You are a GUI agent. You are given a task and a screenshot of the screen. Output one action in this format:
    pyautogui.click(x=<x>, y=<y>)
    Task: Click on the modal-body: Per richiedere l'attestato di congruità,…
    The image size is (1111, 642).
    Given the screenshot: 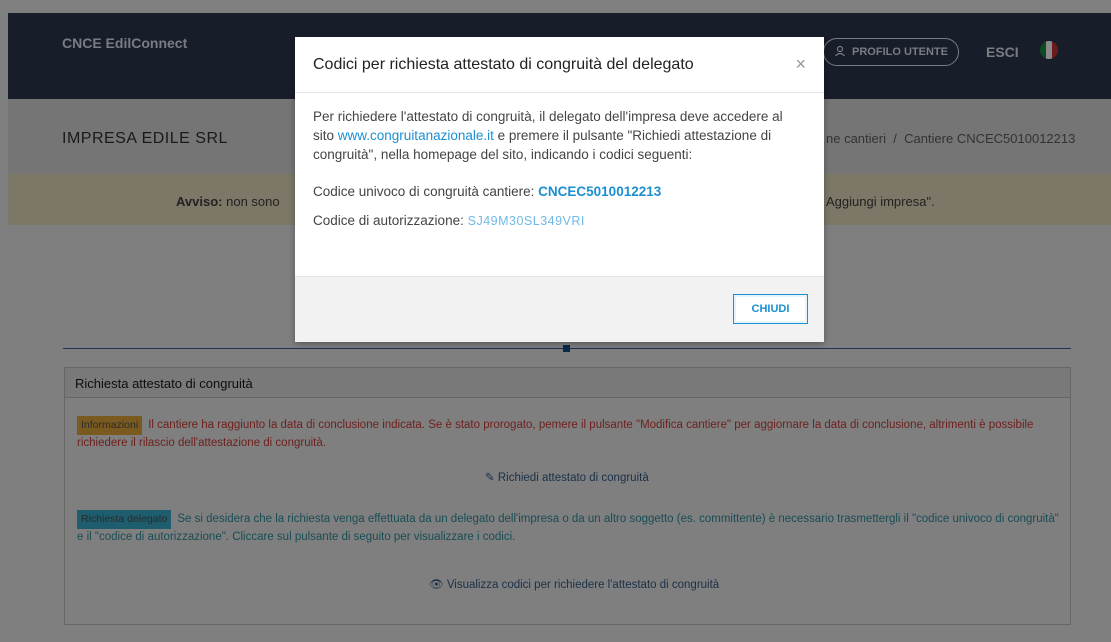 What is the action you would take?
    pyautogui.click(x=559, y=169)
    